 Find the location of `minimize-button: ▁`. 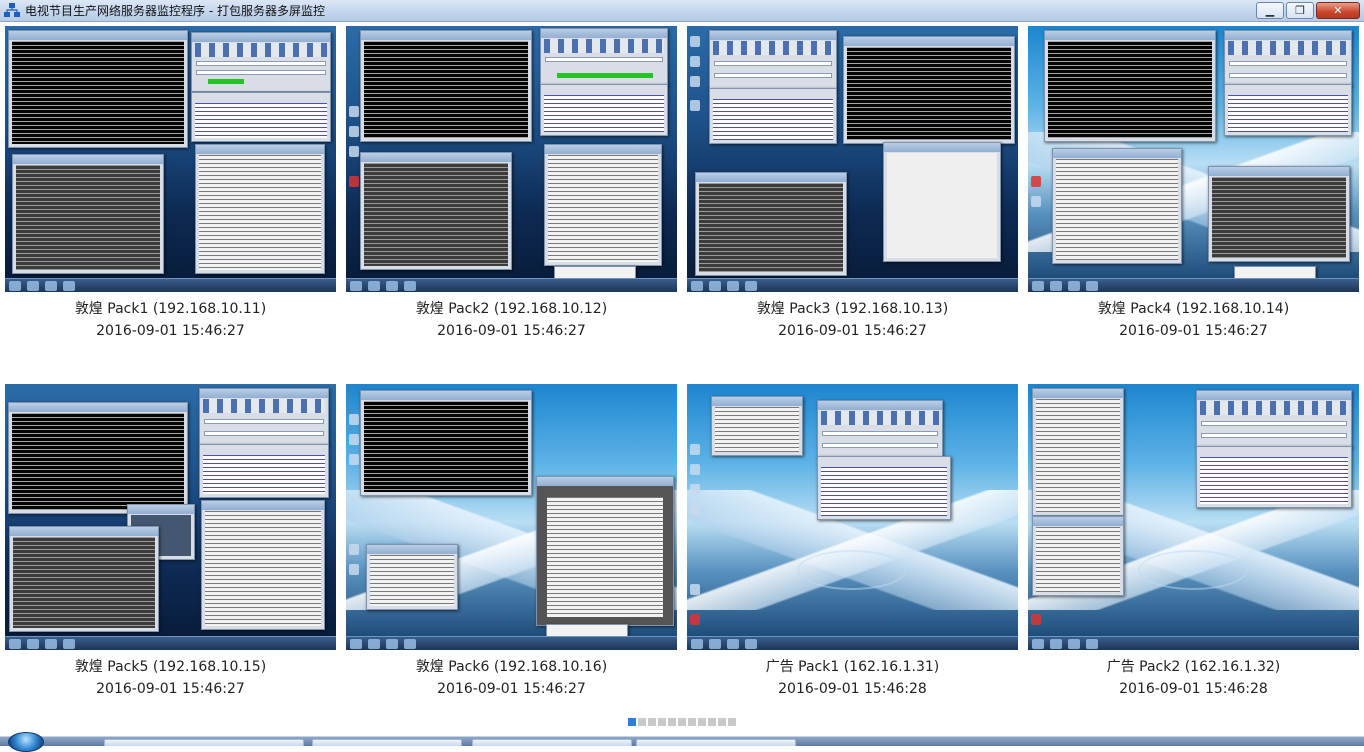

minimize-button: ▁ is located at coordinates (1270, 10).